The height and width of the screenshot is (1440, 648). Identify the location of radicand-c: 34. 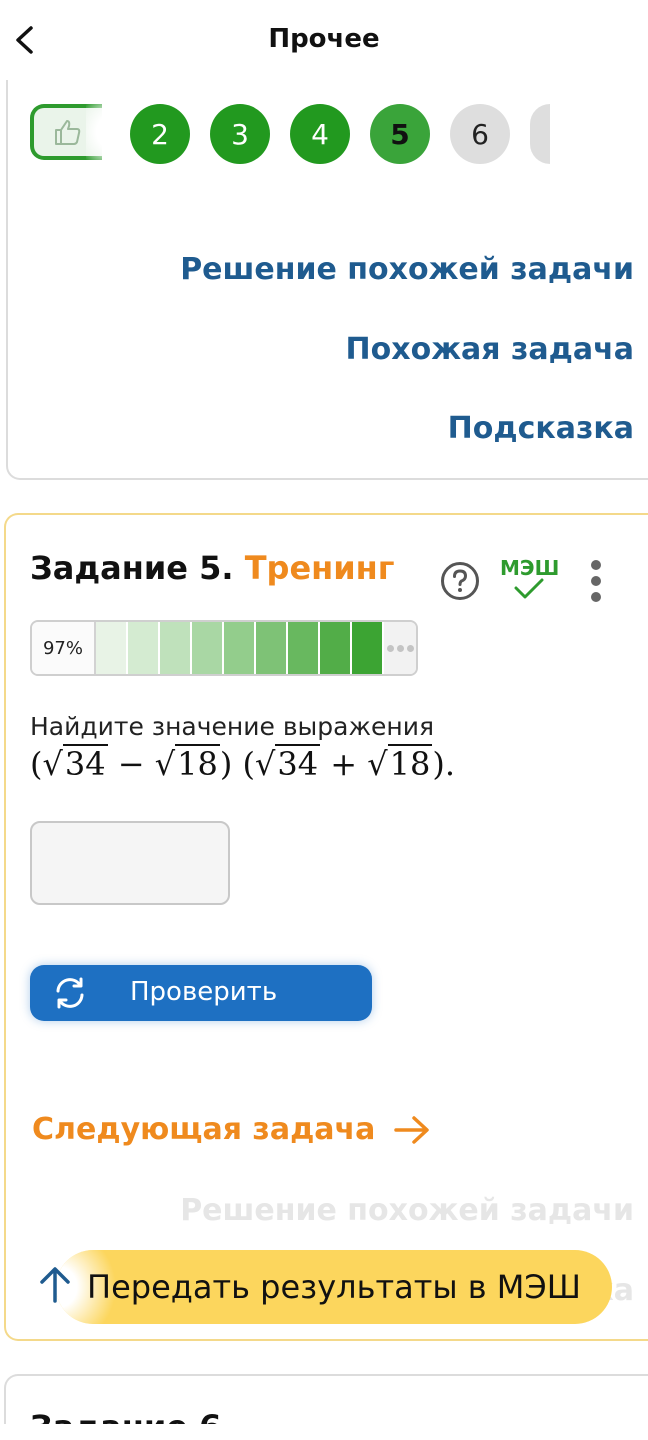
(298, 763).